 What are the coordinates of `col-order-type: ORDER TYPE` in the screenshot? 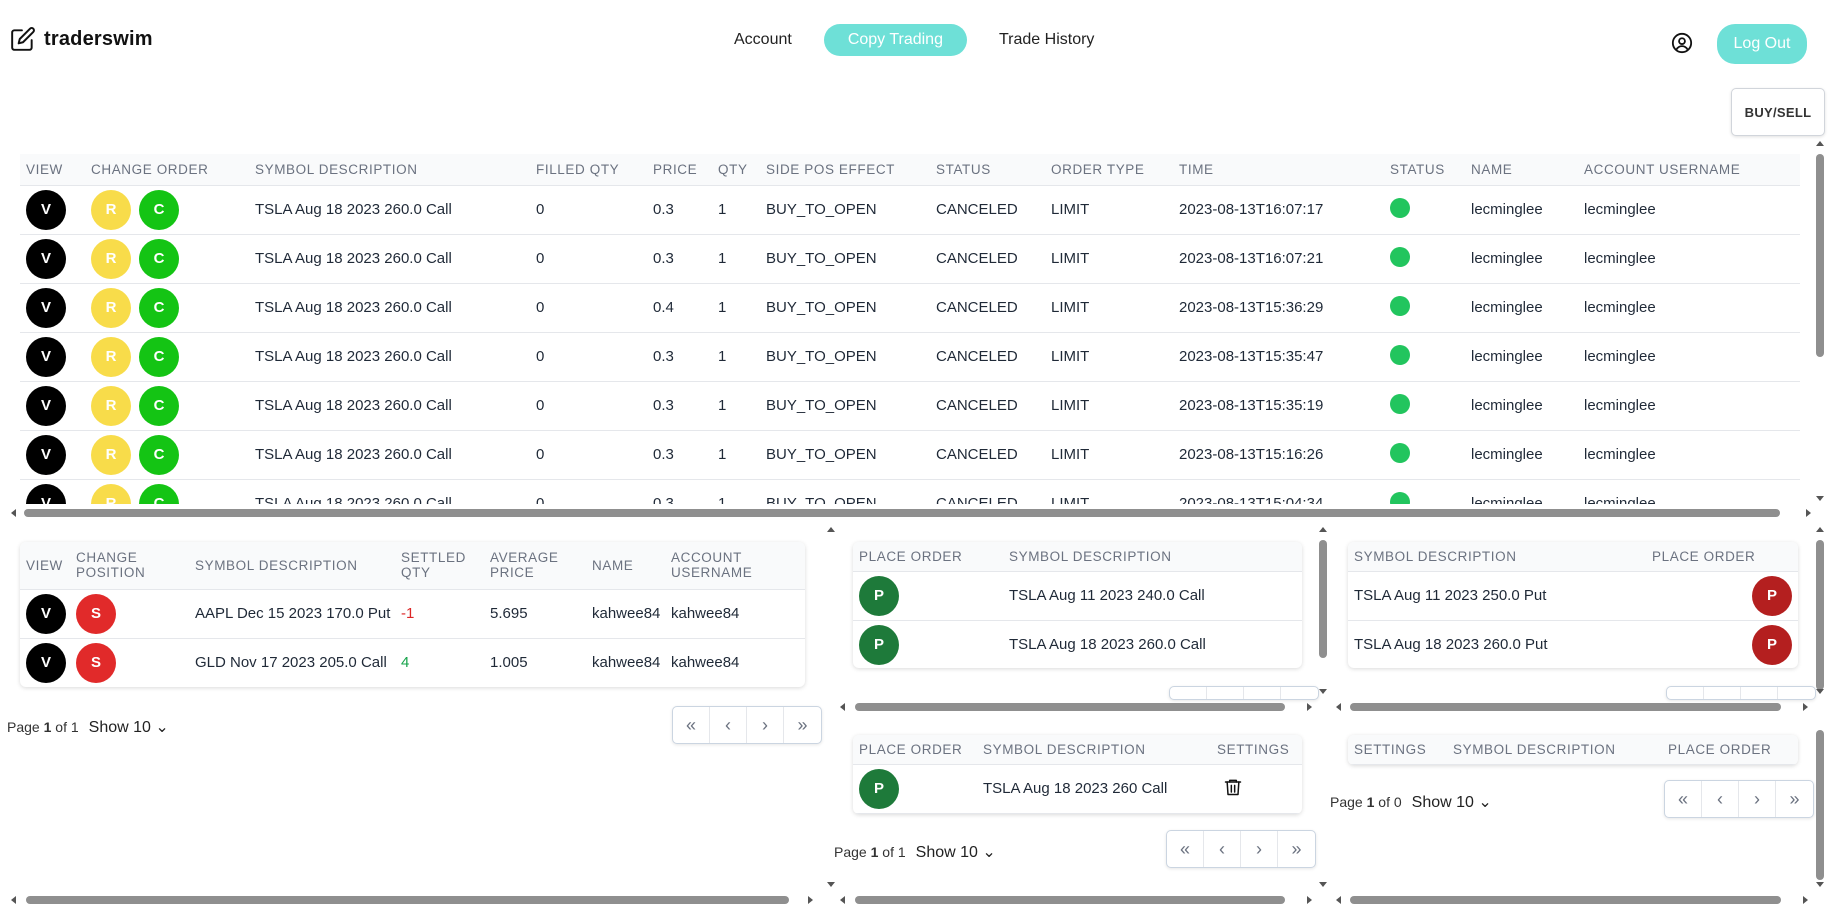 It's located at (1109, 170).